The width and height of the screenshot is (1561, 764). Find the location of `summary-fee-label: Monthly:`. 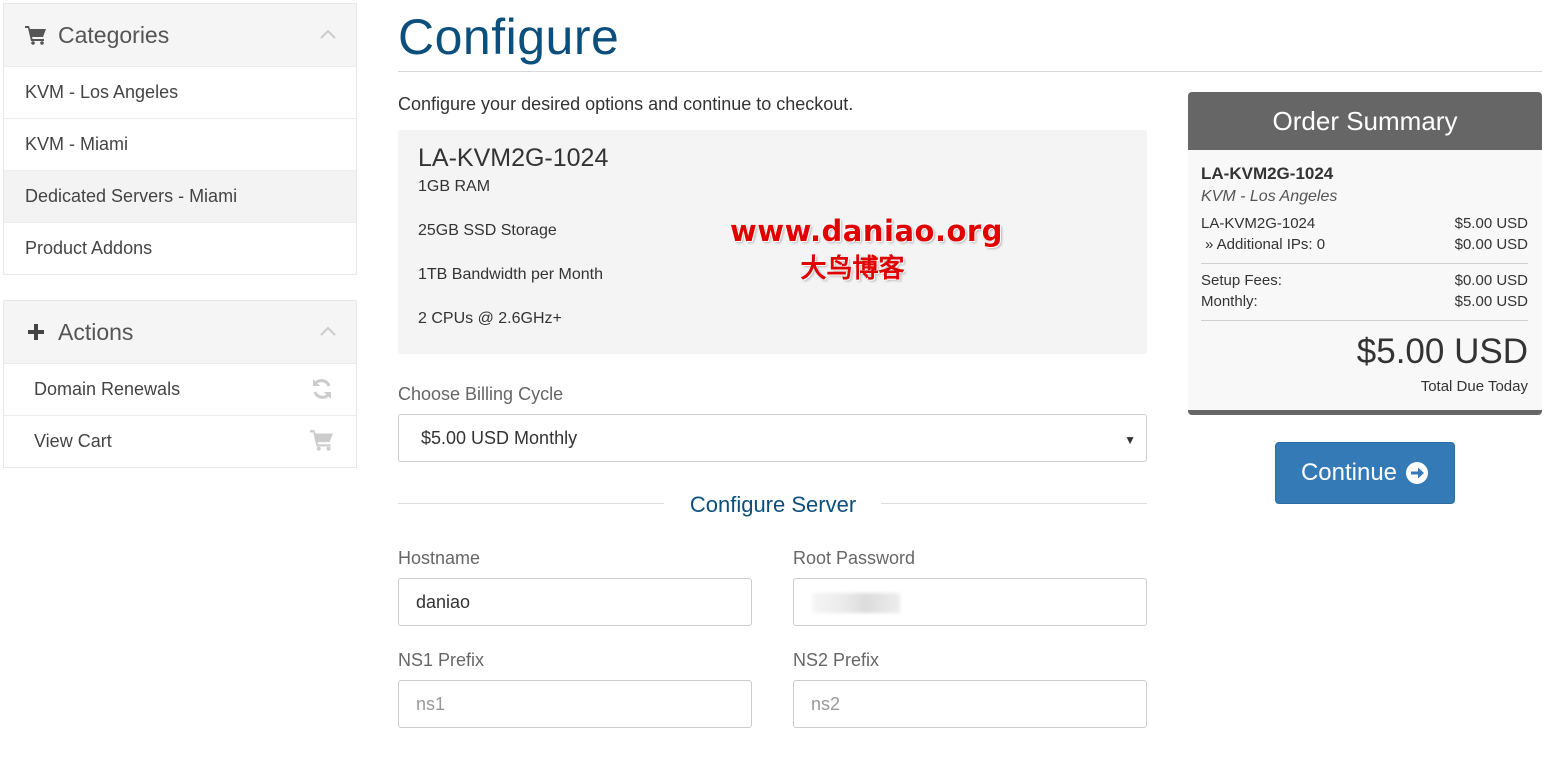

summary-fee-label: Monthly: is located at coordinates (1229, 301).